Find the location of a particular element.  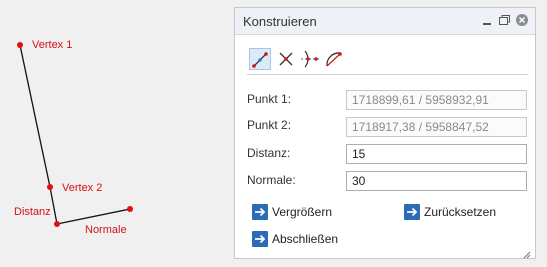

punkt1-label: Punkt 1: is located at coordinates (269, 99).